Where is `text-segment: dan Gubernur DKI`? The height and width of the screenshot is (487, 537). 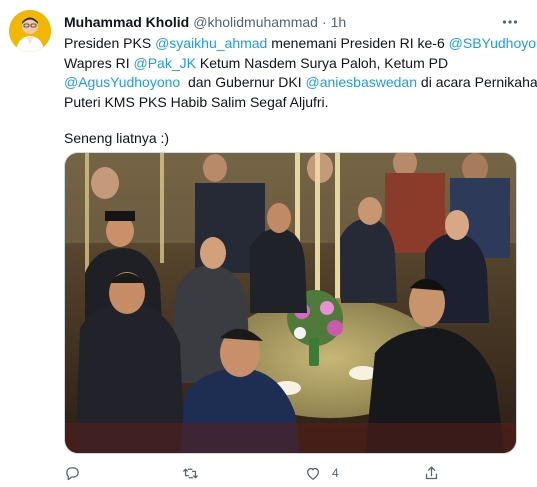 text-segment: dan Gubernur DKI is located at coordinates (243, 82).